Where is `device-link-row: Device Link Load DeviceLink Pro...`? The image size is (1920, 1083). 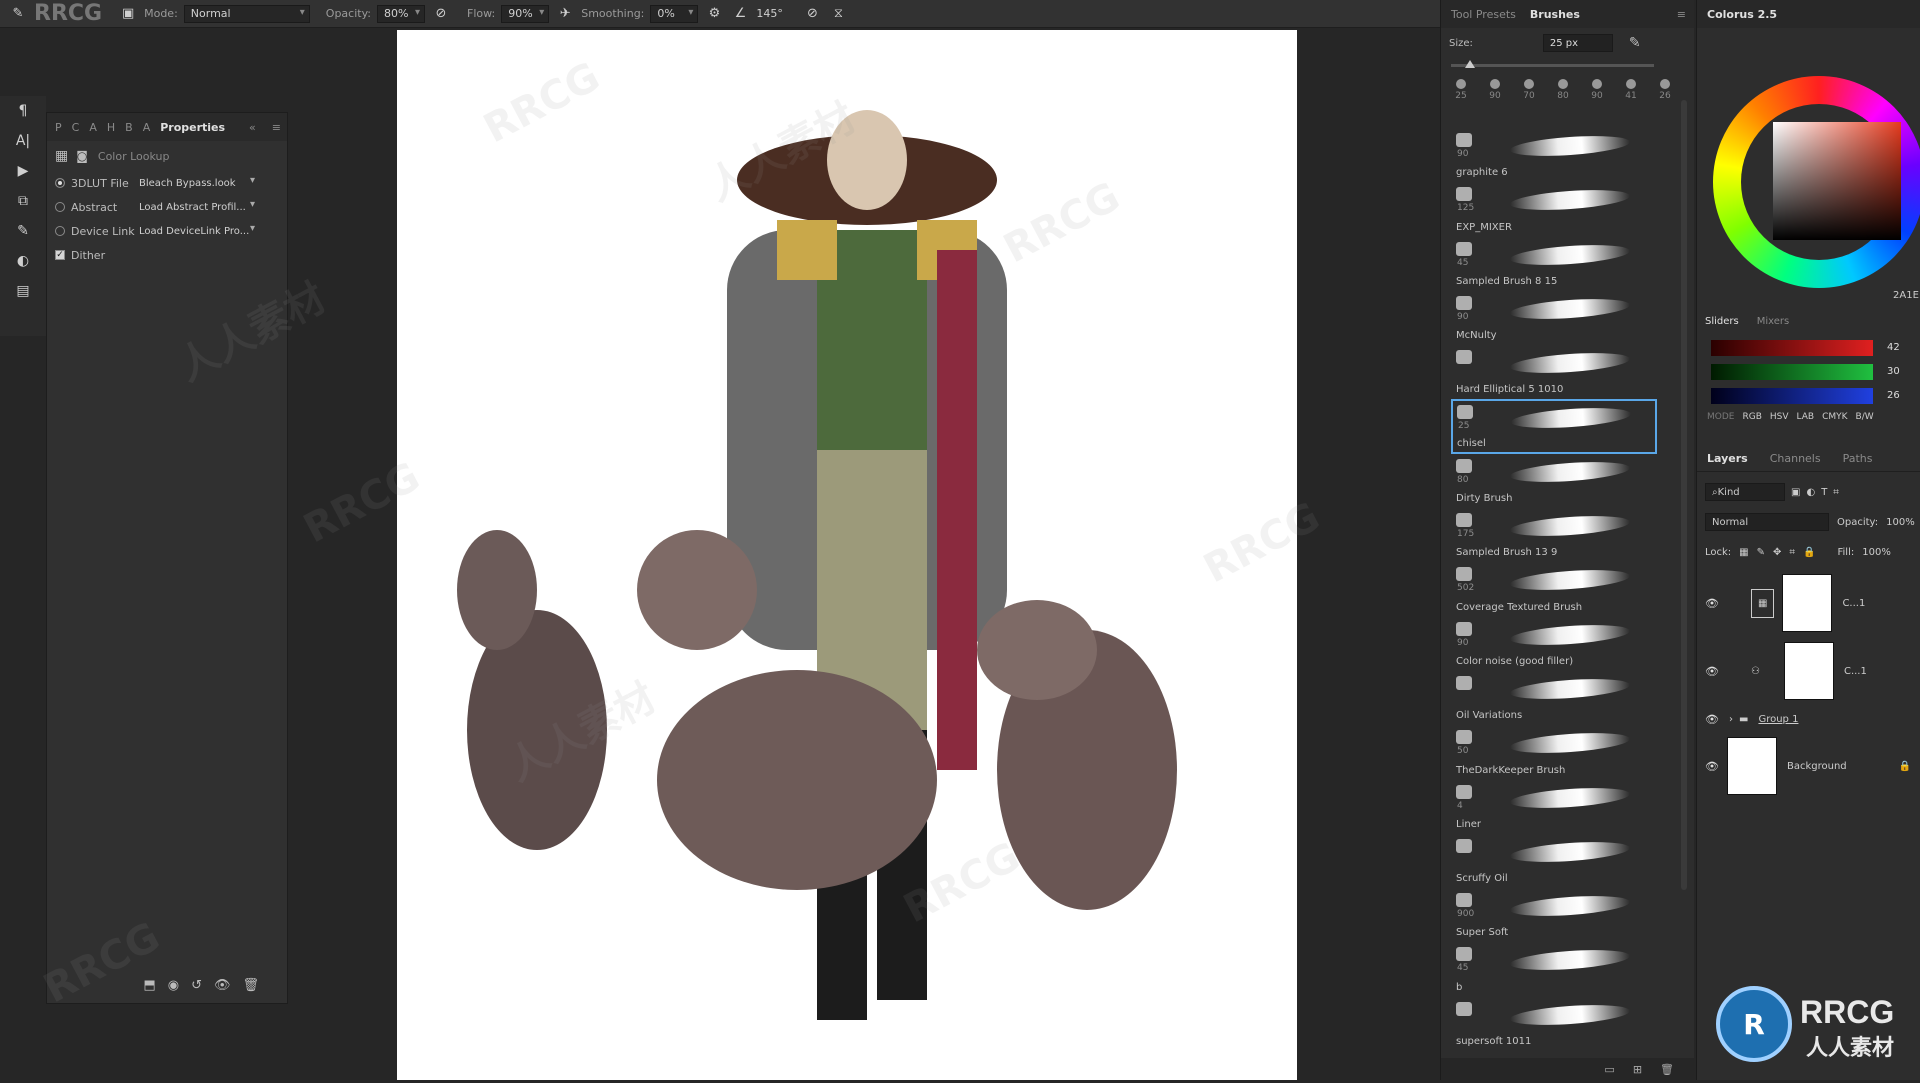
device-link-row: Device Link Load DeviceLink Pro... is located at coordinates (167, 231).